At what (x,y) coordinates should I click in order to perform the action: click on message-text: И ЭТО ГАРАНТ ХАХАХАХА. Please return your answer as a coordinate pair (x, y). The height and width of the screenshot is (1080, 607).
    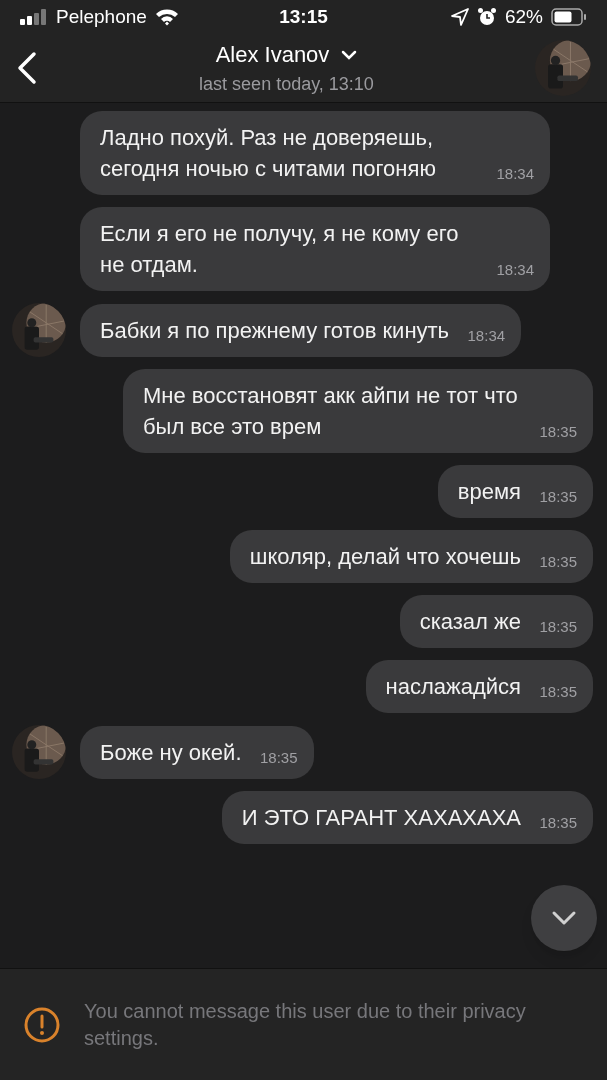
    Looking at the image, I should click on (381, 817).